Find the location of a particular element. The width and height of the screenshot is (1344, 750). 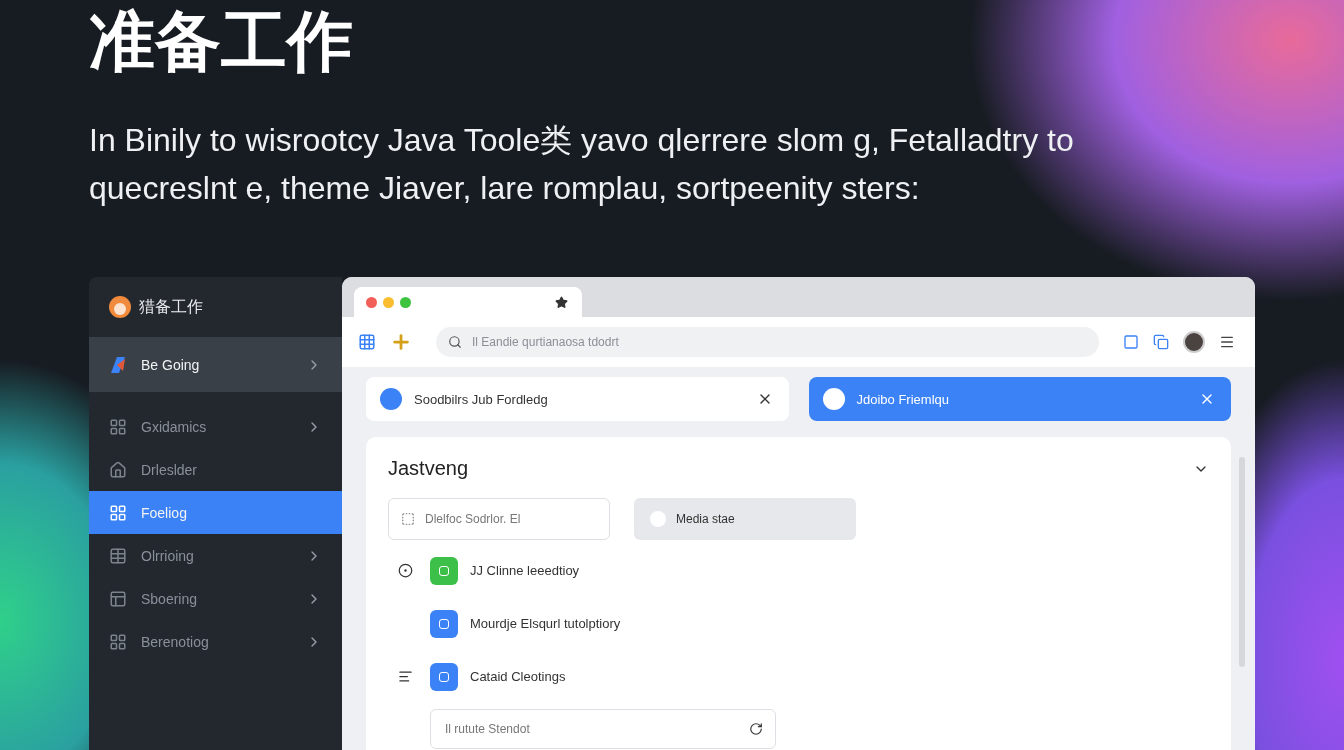

avatar-icon is located at coordinates (120, 307).